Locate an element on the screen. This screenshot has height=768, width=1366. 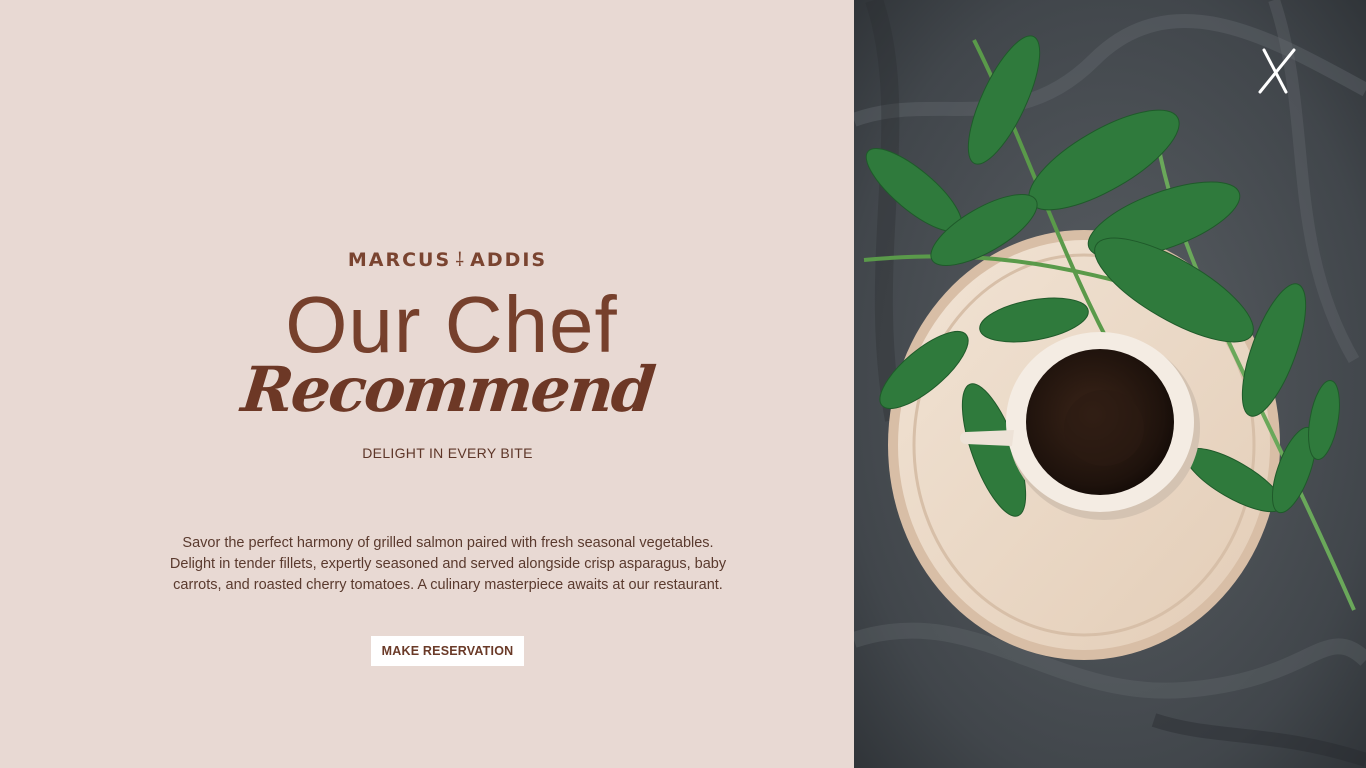
page-subtitle-script: Recommend is located at coordinates (447, 389).